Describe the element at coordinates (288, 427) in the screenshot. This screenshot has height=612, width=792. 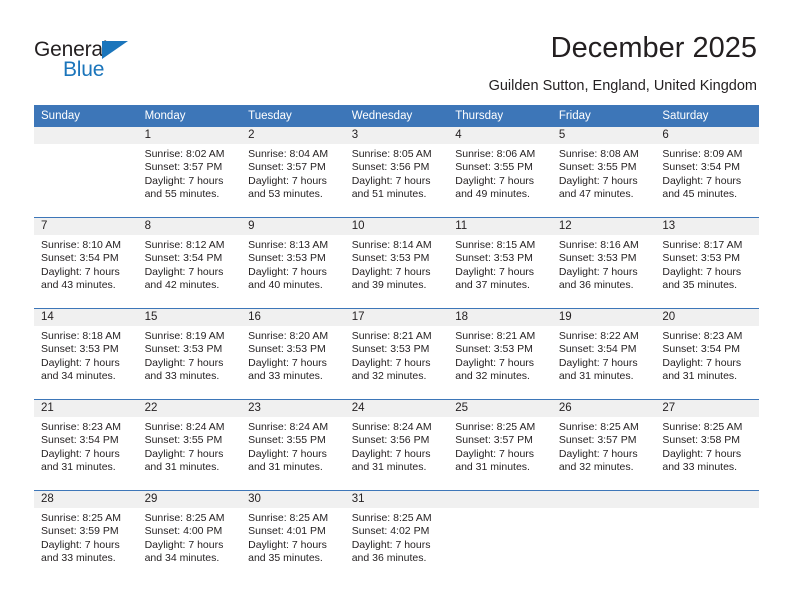
I see `sunrise-text: Sunrise: 8:24 AM` at that location.